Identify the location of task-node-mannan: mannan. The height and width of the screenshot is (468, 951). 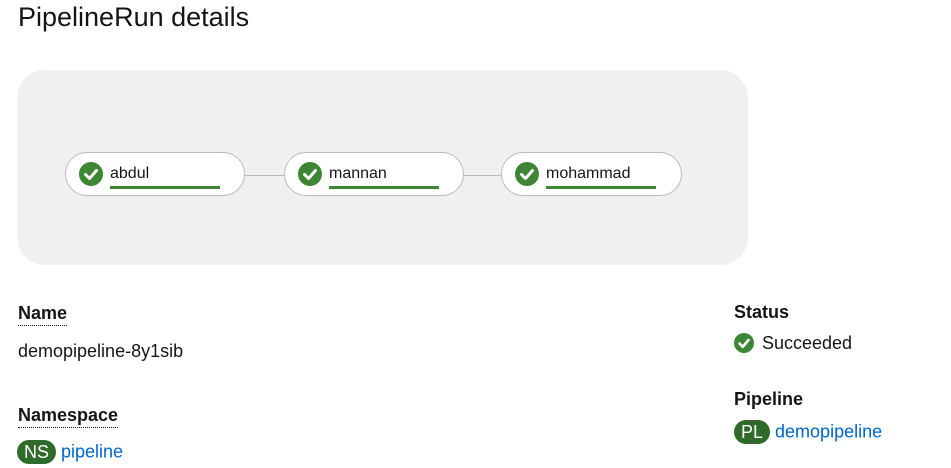
(374, 174).